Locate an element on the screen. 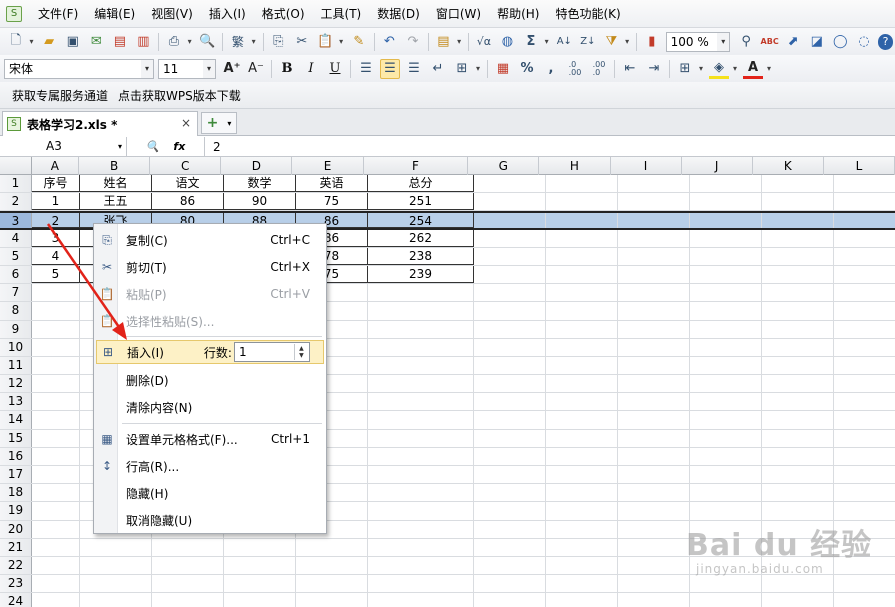 The height and width of the screenshot is (607, 895). paste-dropdown-icon: ▾ is located at coordinates (341, 42).